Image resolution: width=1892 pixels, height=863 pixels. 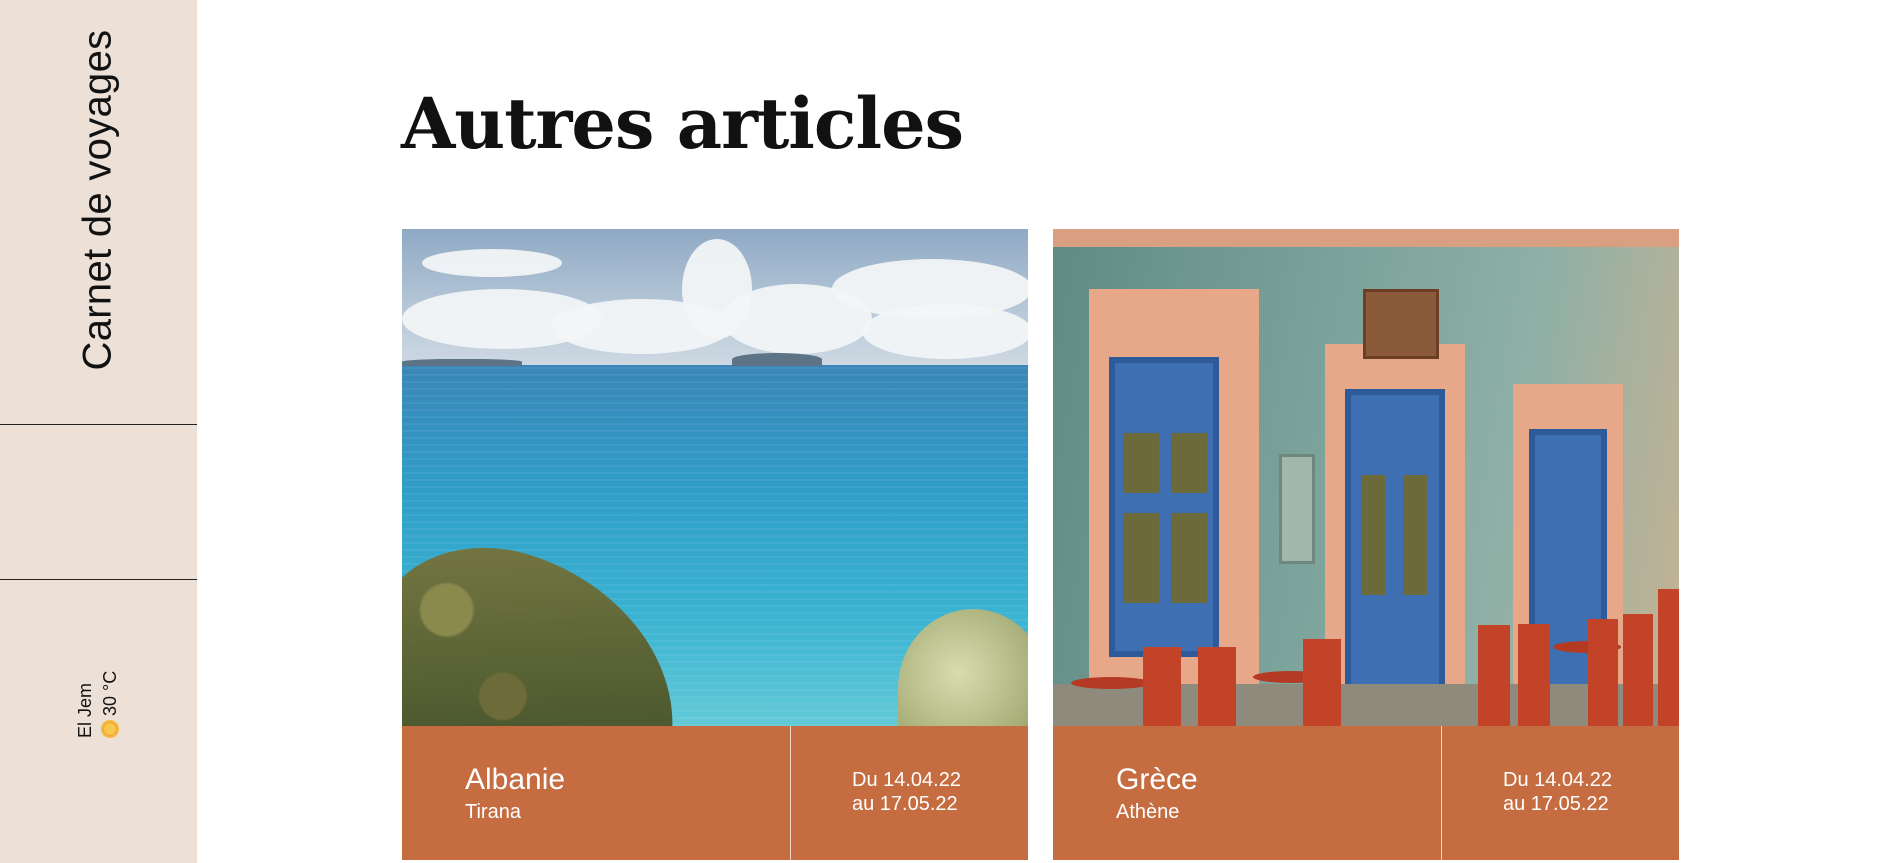 What do you see at coordinates (110, 729) in the screenshot?
I see `sun-icon` at bounding box center [110, 729].